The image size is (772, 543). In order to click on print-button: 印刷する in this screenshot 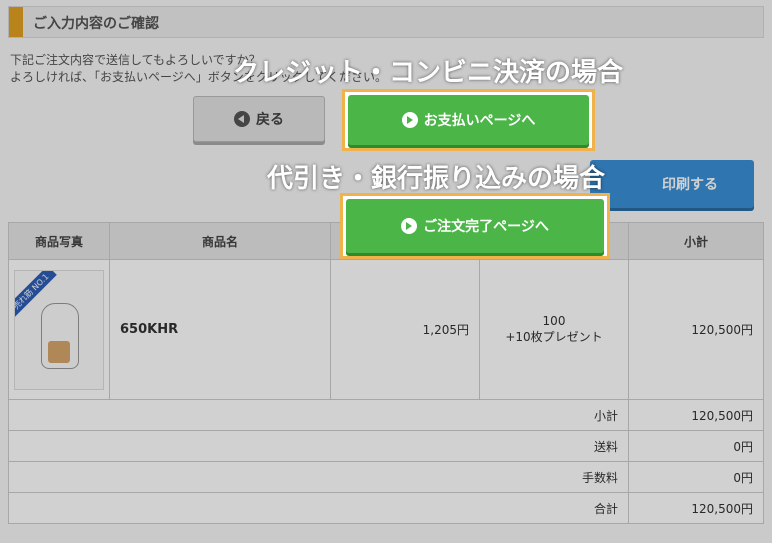, I will do `click(672, 184)`.